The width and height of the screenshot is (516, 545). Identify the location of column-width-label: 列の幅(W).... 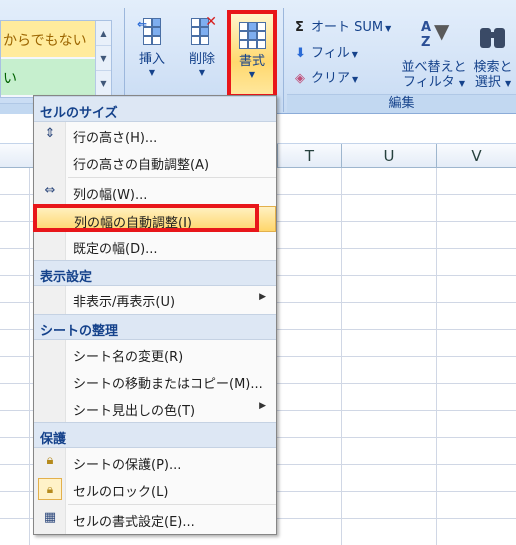
(110, 195).